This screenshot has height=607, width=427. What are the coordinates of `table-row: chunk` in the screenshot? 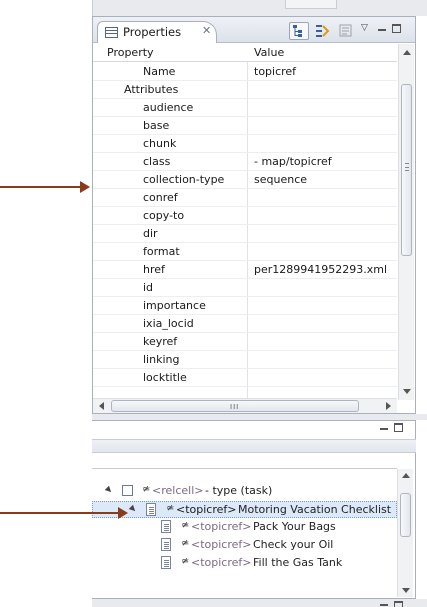 It's located at (245, 144).